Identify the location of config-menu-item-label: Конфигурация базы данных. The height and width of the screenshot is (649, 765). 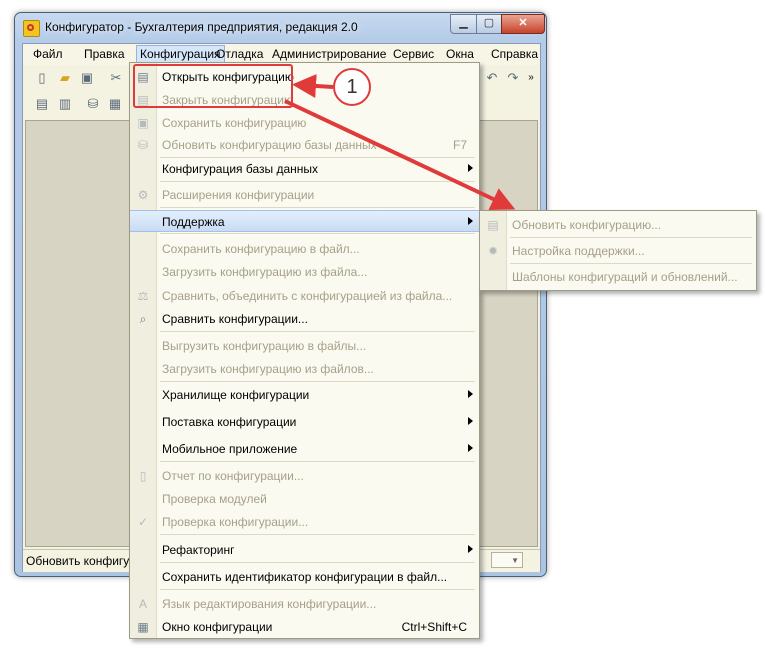
(240, 169).